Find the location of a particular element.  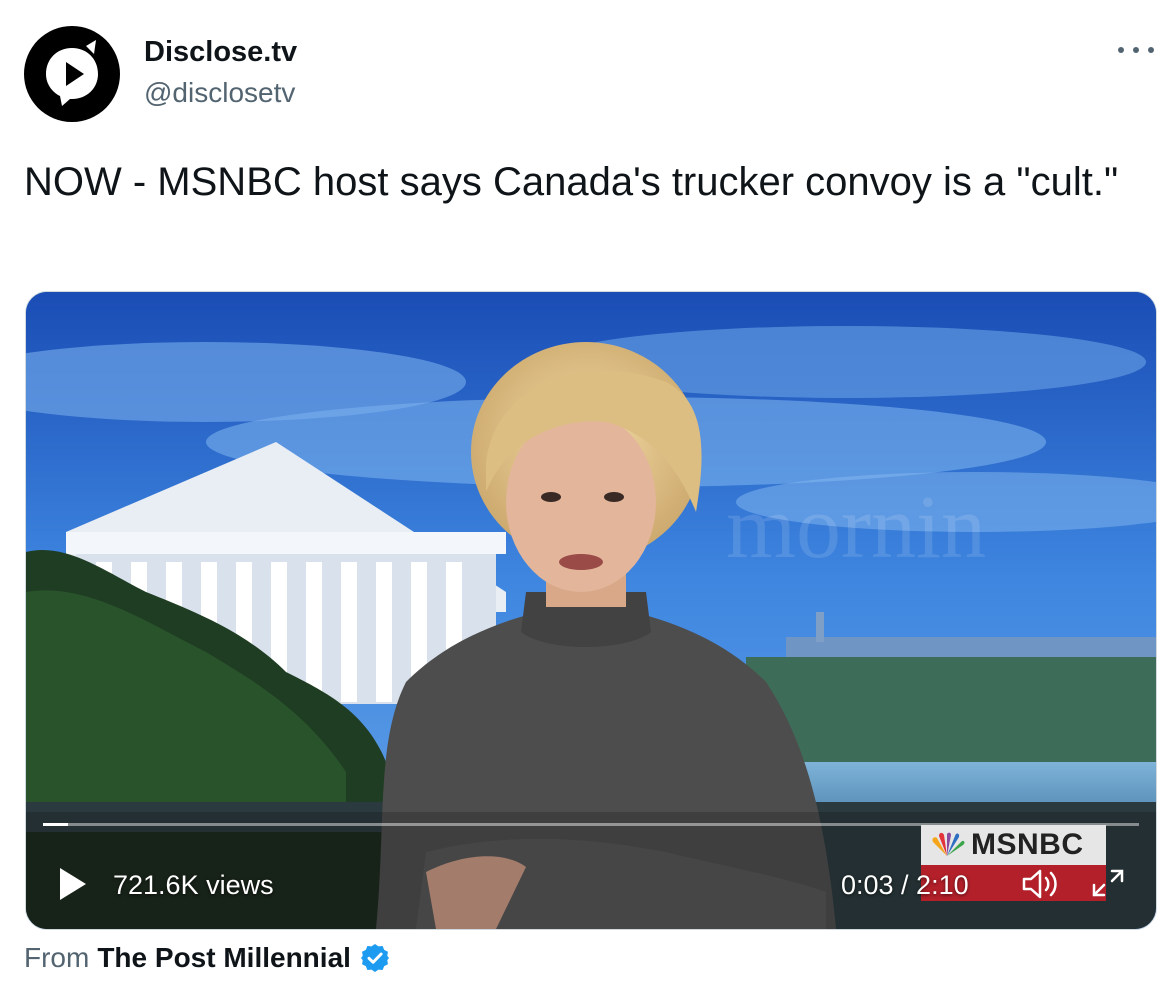

peacock-logo-icon is located at coordinates (948, 844).